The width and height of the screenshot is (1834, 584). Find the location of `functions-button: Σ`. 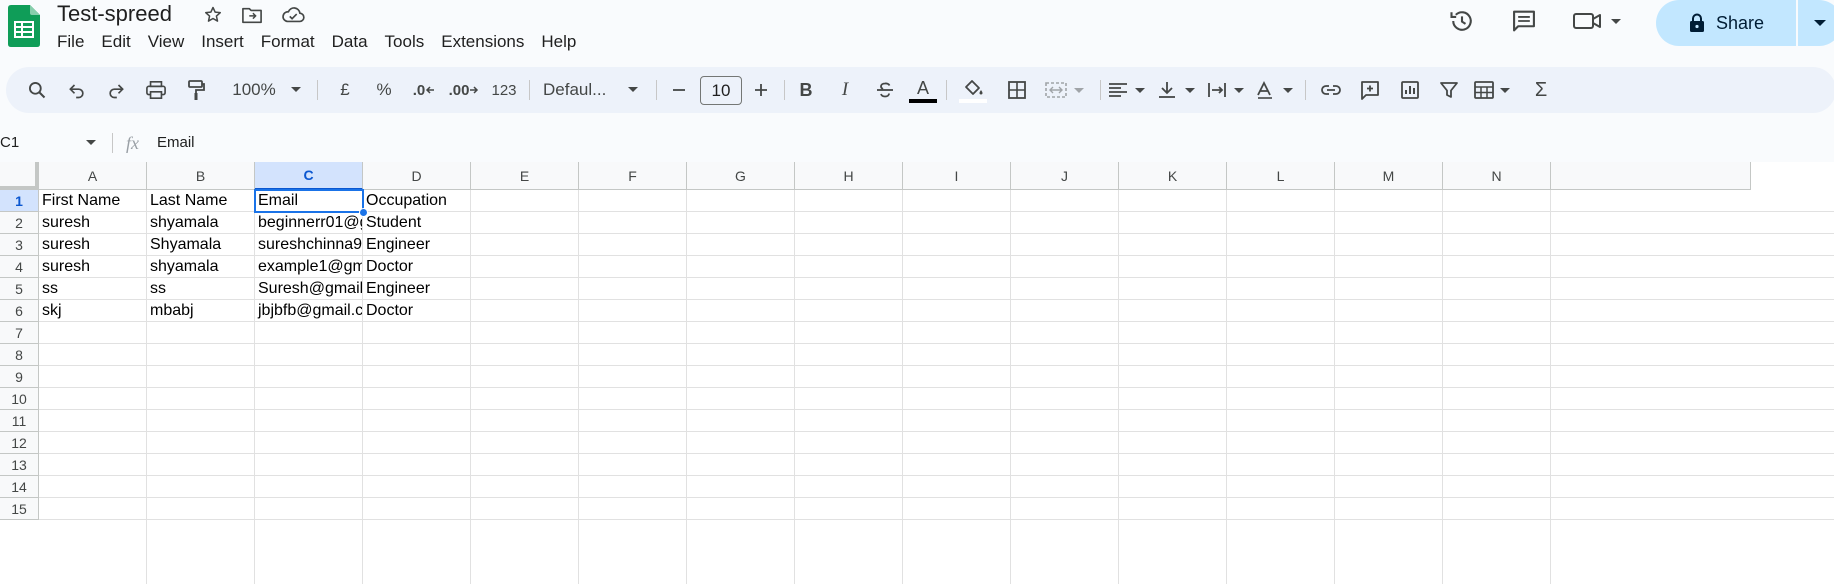

functions-button: Σ is located at coordinates (1541, 90).